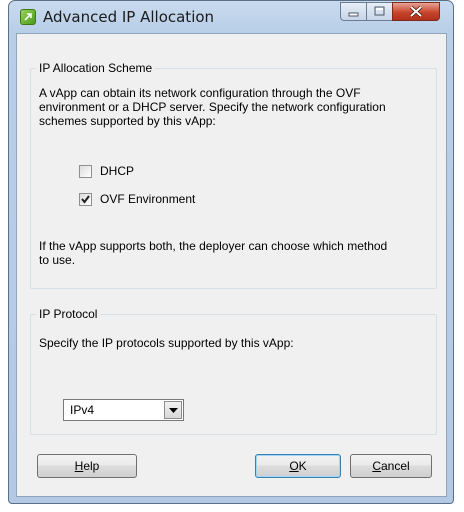  I want to click on minimize-icon, so click(353, 14).